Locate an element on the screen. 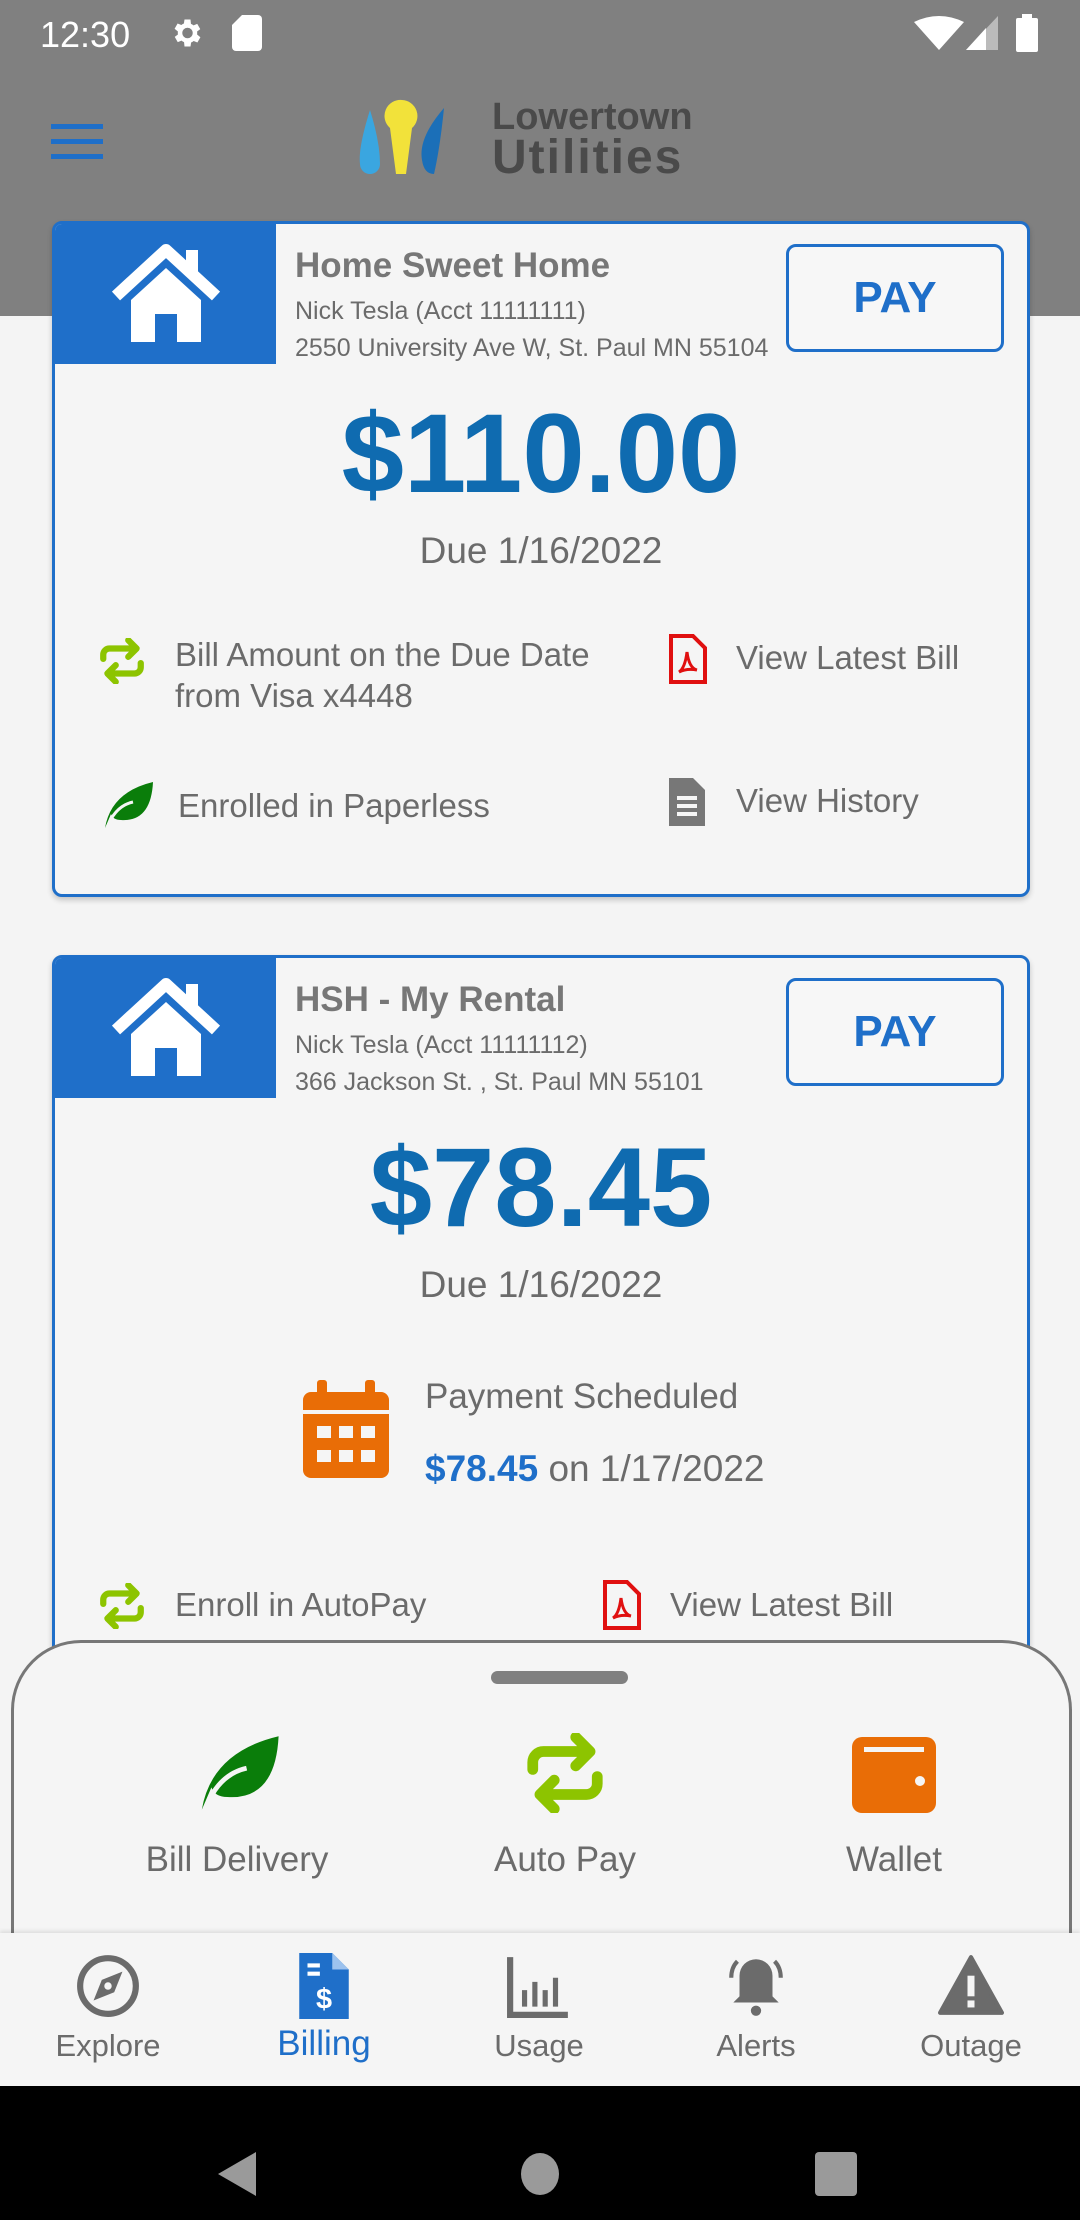 The image size is (1080, 2220). logo-mark-icon is located at coordinates (401, 136).